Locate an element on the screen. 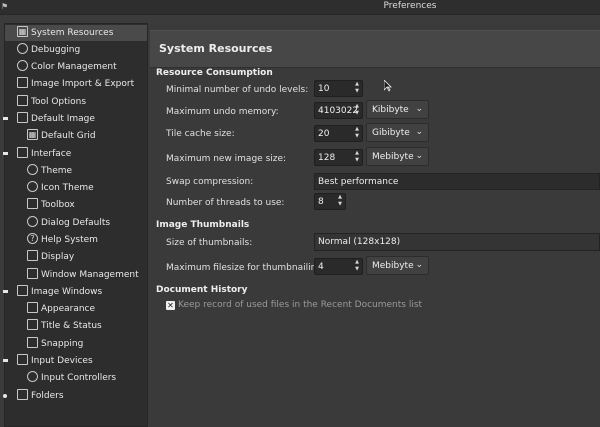 The width and height of the screenshot is (600, 427). sidebar-item-label: Debugging is located at coordinates (56, 50).